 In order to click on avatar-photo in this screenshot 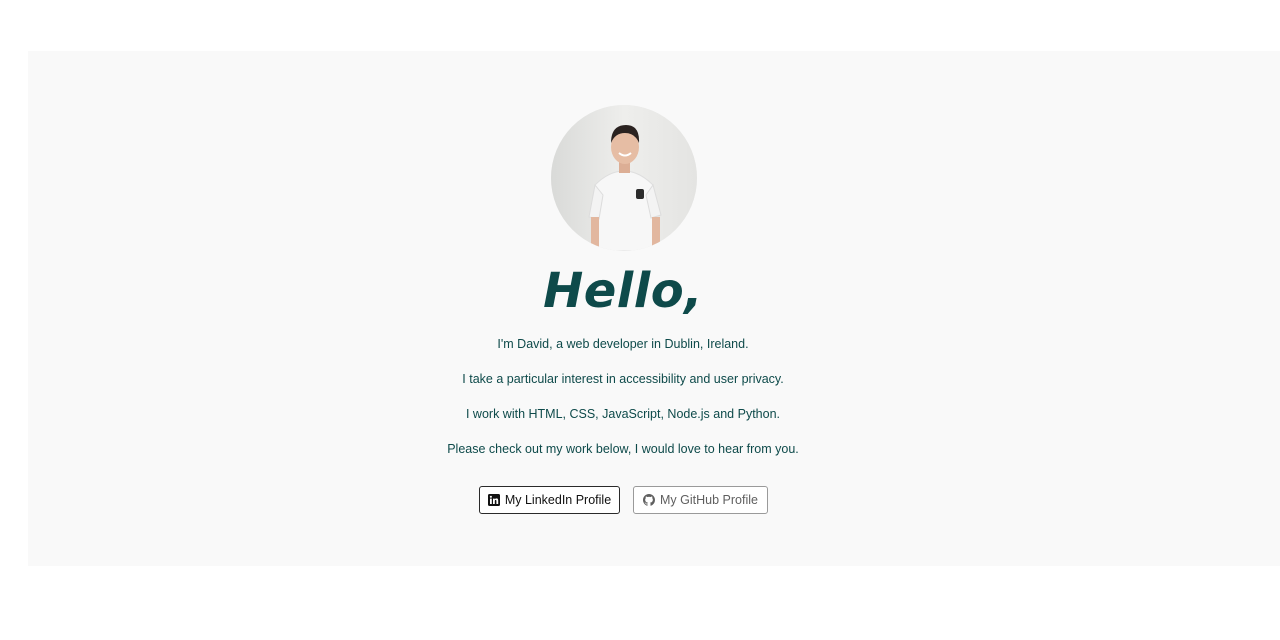, I will do `click(624, 178)`.